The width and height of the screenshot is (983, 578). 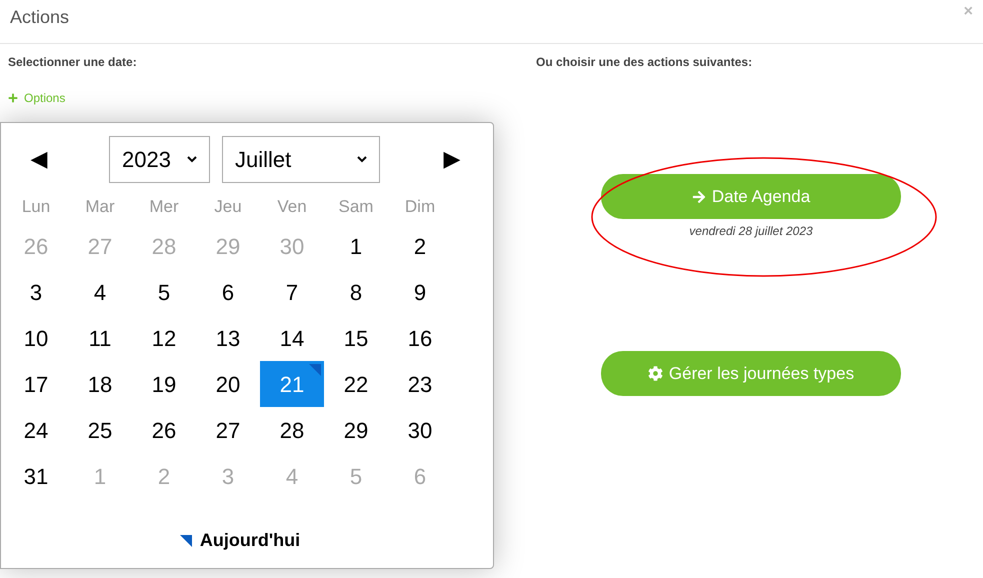 I want to click on day-cell: 3, so click(x=36, y=292).